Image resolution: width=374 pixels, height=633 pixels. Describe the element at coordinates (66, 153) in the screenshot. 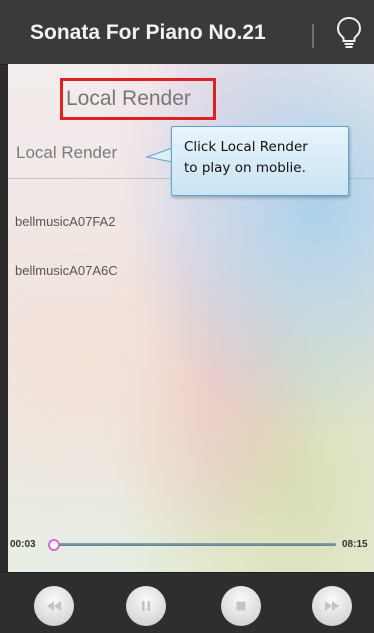

I see `local-render-option: Local Render` at that location.